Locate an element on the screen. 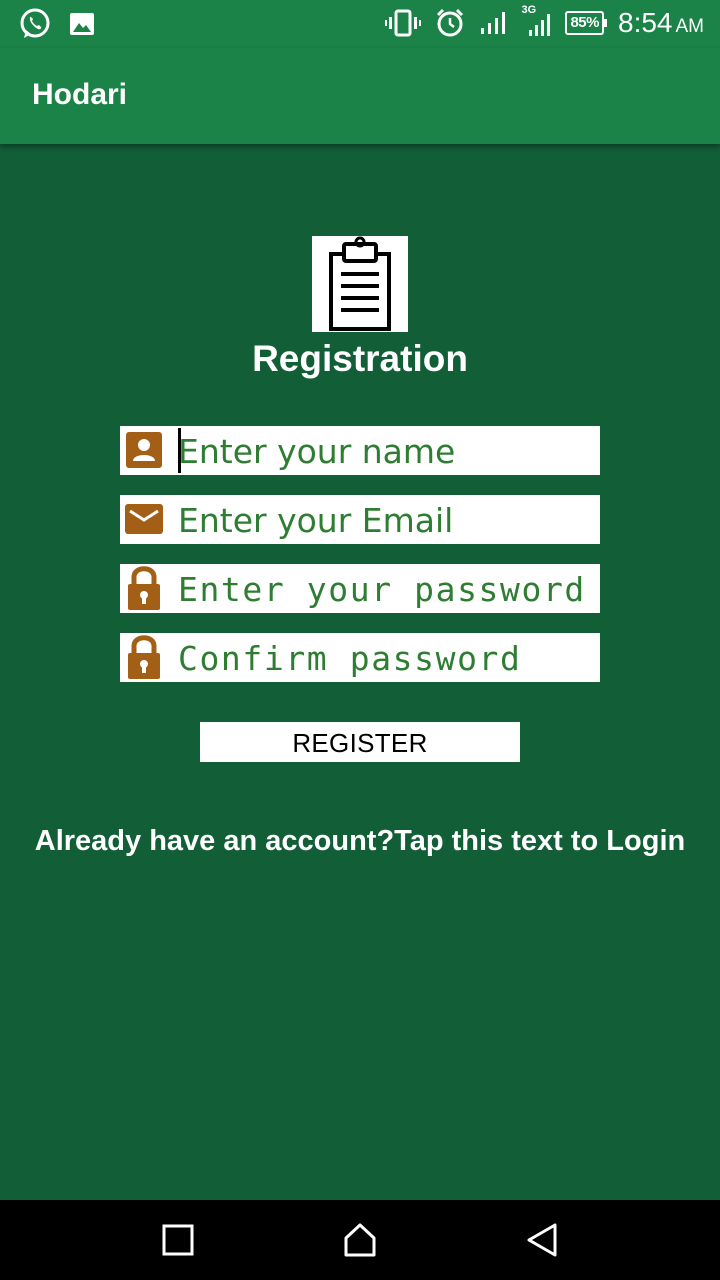 This screenshot has width=720, height=1280. battery-icon: 85% is located at coordinates (586, 23).